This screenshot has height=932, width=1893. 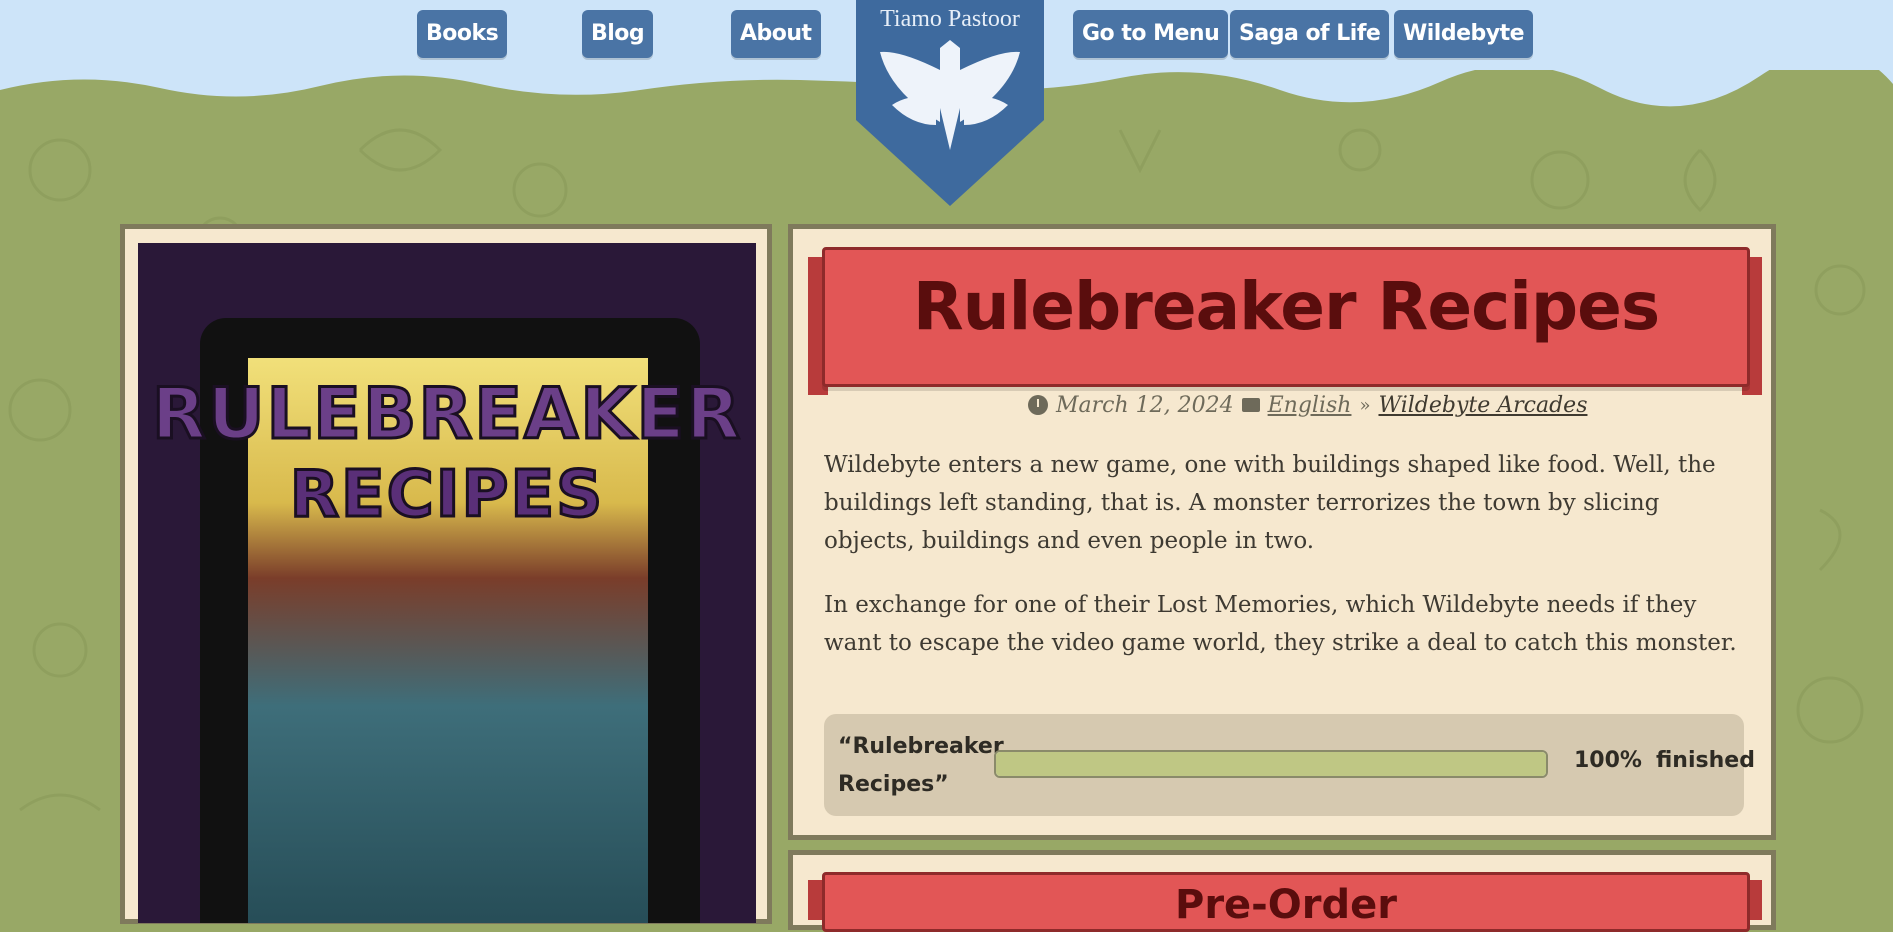 I want to click on book-title: Rulebreaker Recipes, so click(x=1286, y=306).